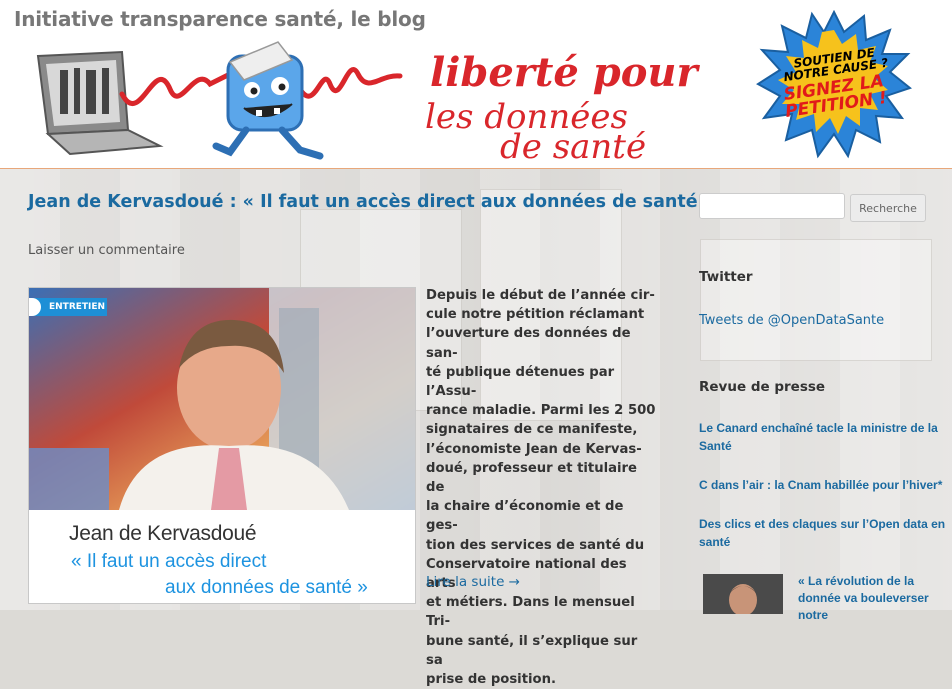 This screenshot has height=689, width=952. Describe the element at coordinates (532, 430) in the screenshot. I see `excerpt-line: signataires de ce manifeste,` at that location.